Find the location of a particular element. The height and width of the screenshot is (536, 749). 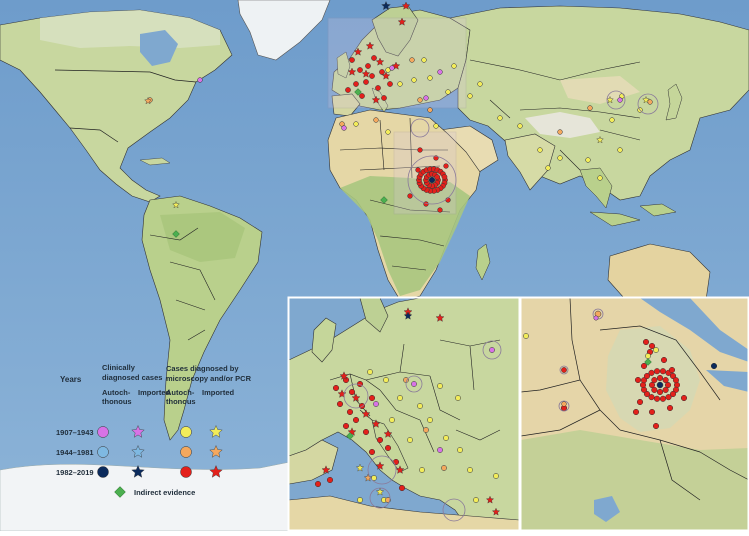

legend-clinical-heading-2: diagnosed cases is located at coordinates (132, 377).